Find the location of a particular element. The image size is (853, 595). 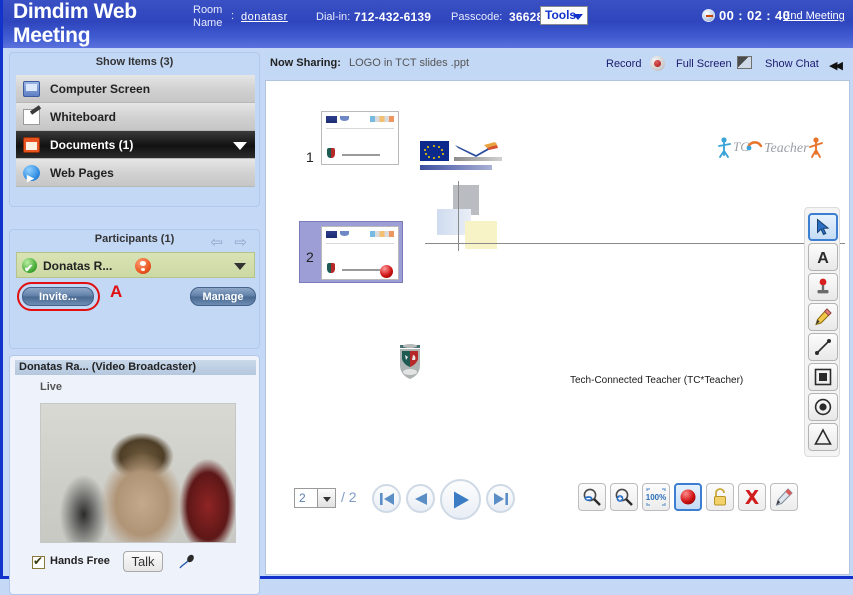

thumbnail-number: 2 is located at coordinates (310, 257).